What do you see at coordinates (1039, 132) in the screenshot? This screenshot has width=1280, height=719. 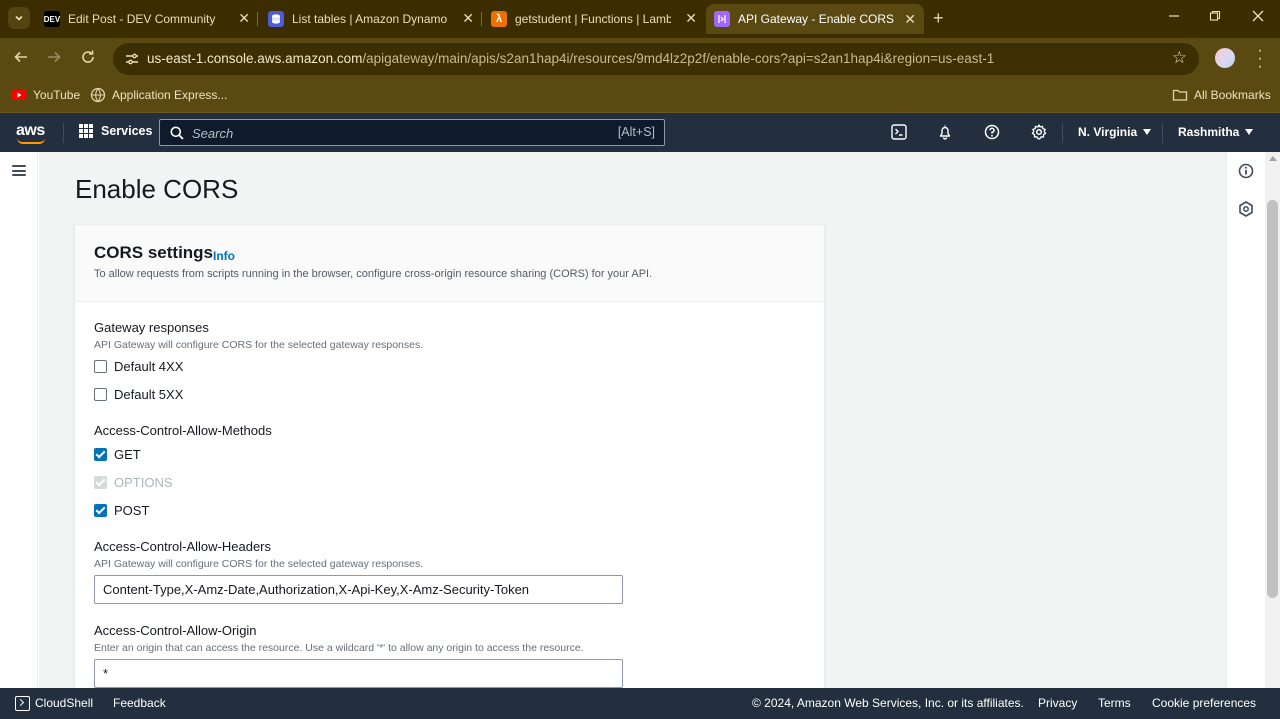 I see `settings-gear-icon` at bounding box center [1039, 132].